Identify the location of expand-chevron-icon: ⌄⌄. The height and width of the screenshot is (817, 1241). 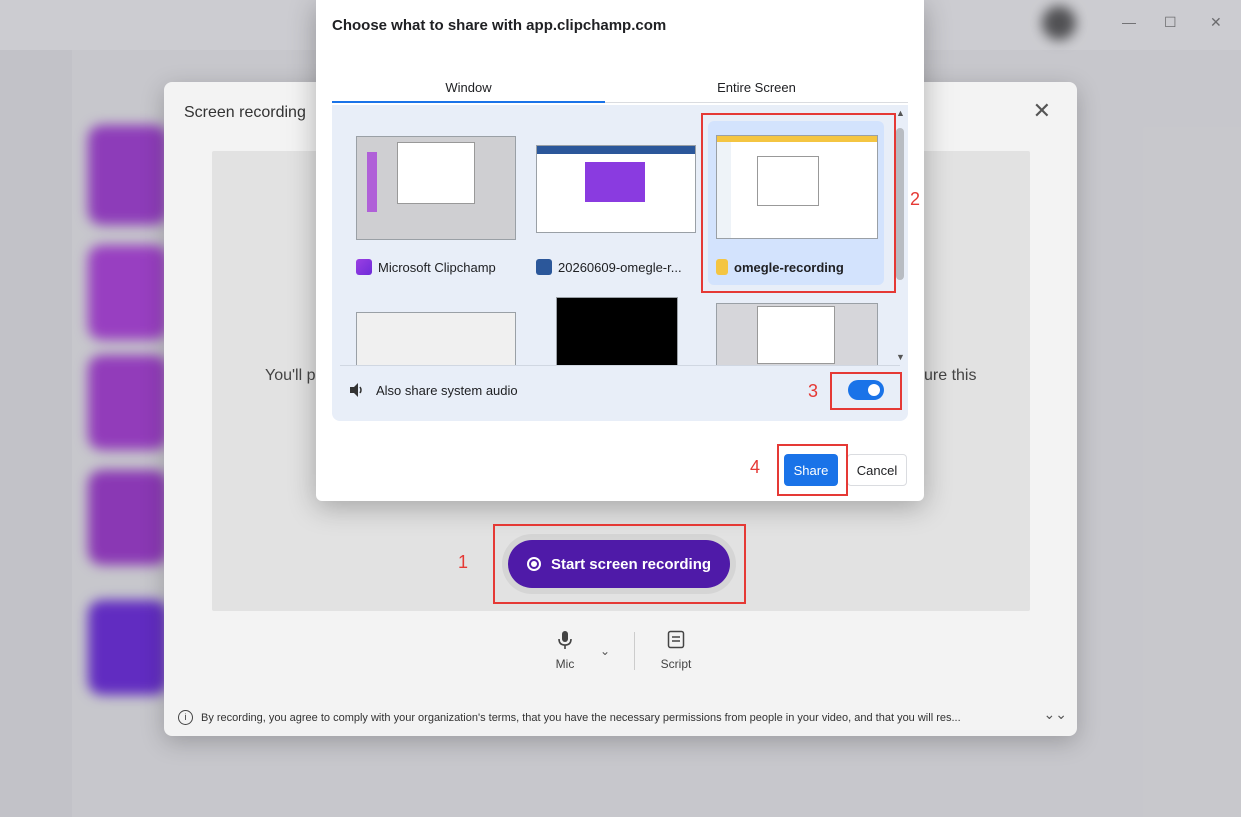
(1055, 714).